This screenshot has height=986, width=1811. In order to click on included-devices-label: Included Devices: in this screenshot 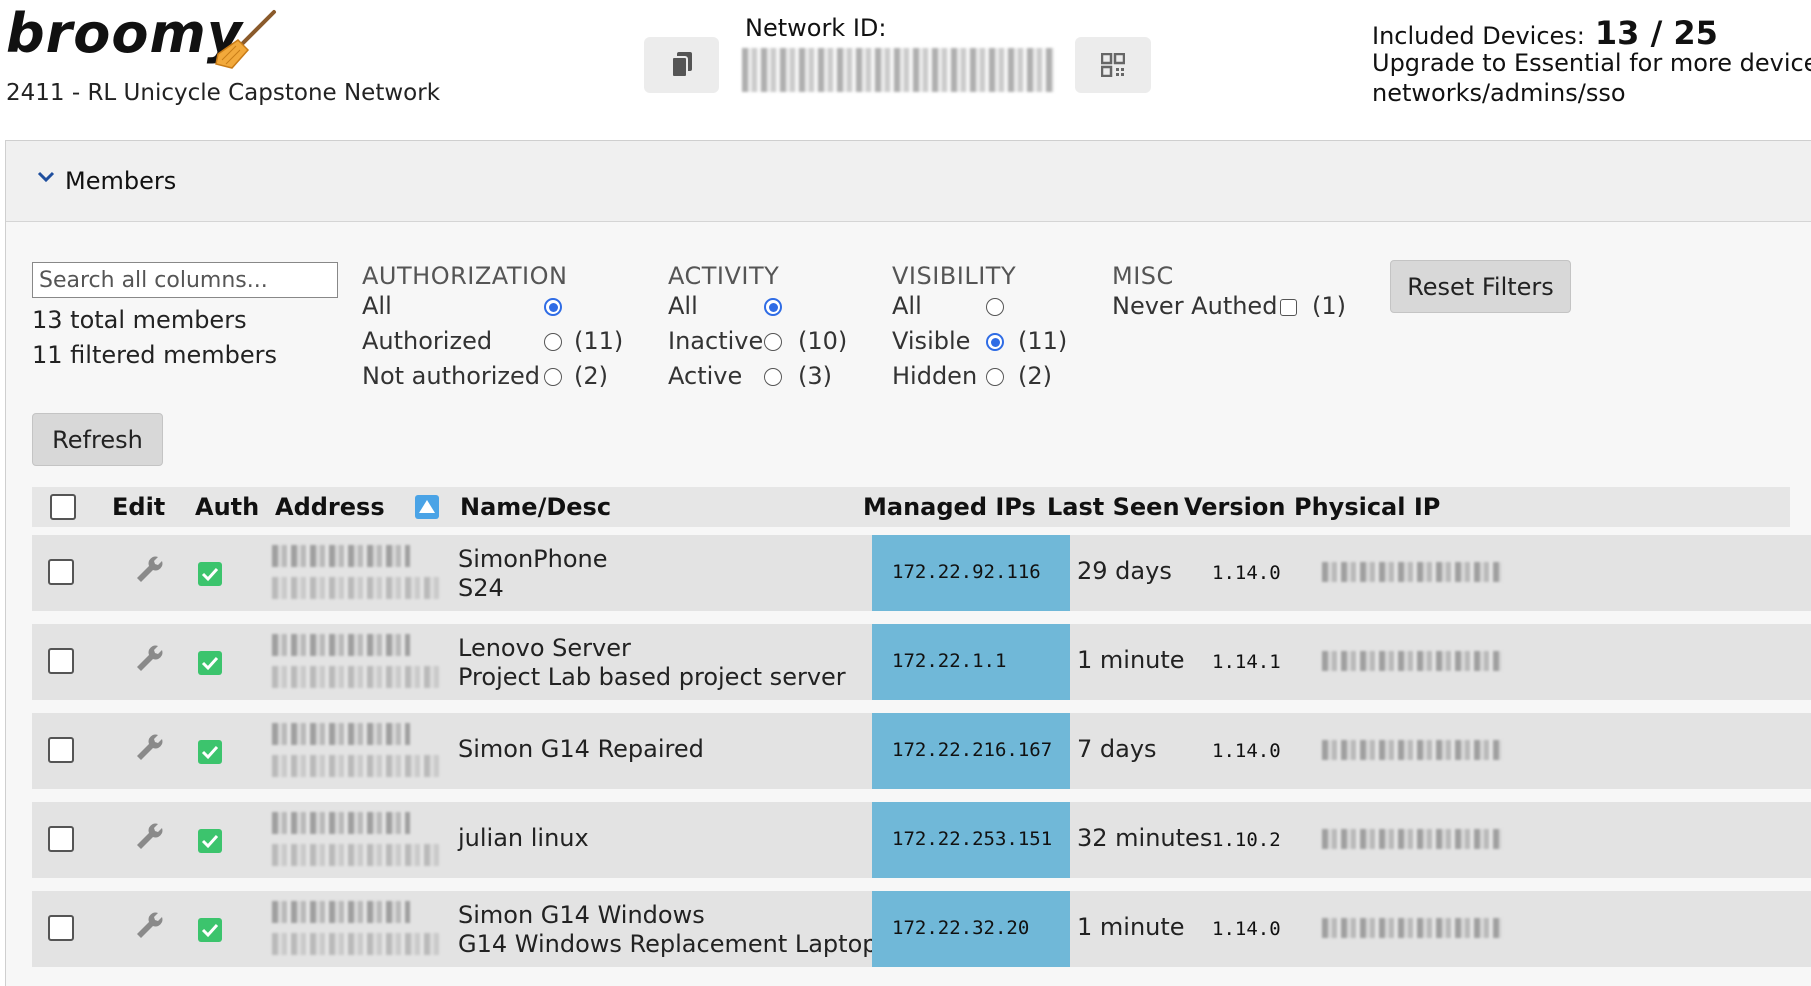, I will do `click(1478, 36)`.